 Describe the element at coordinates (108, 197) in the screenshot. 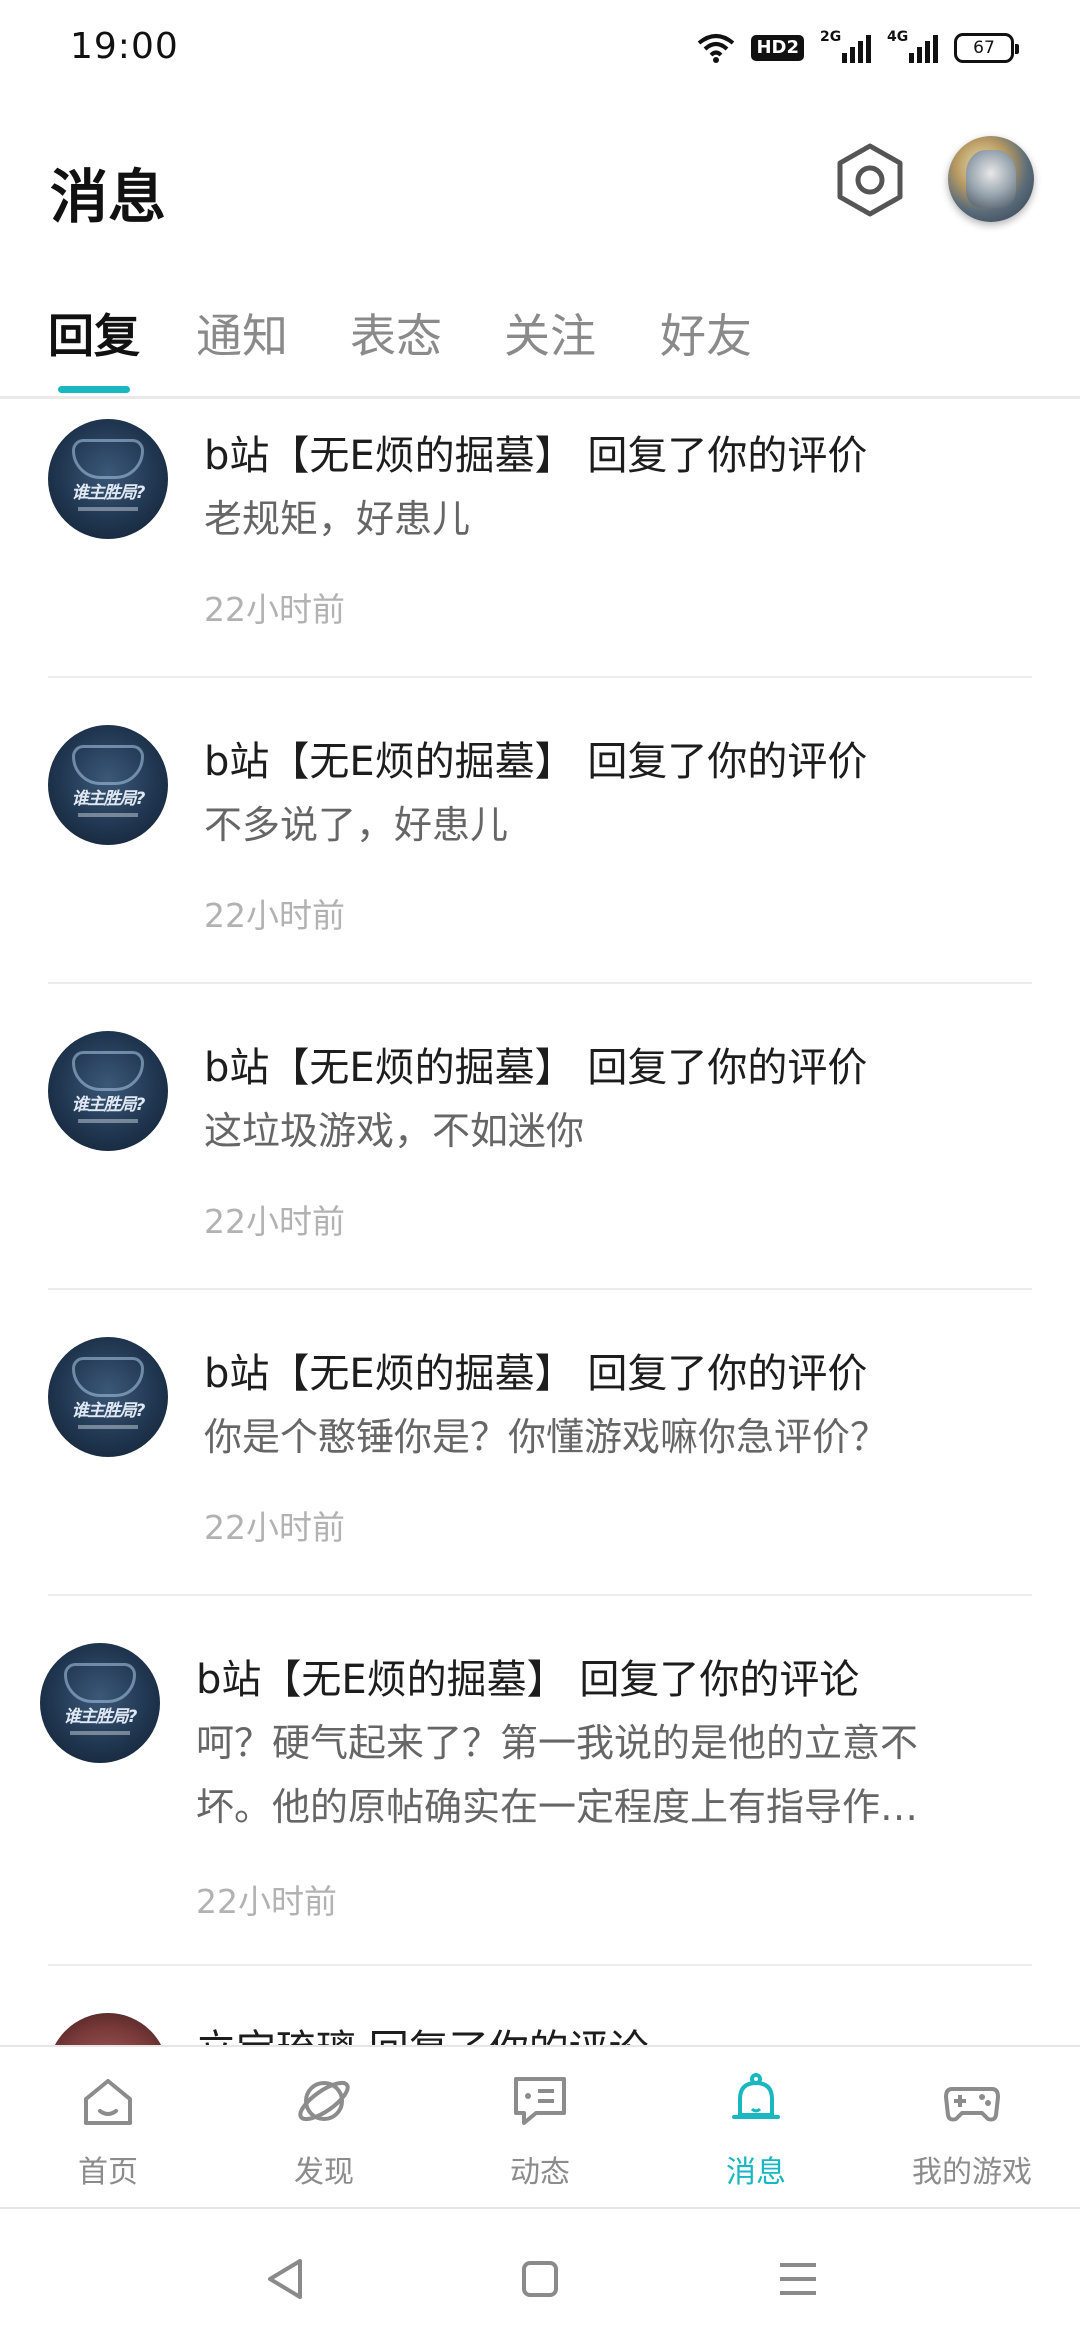

I see `page-title: 消息` at that location.